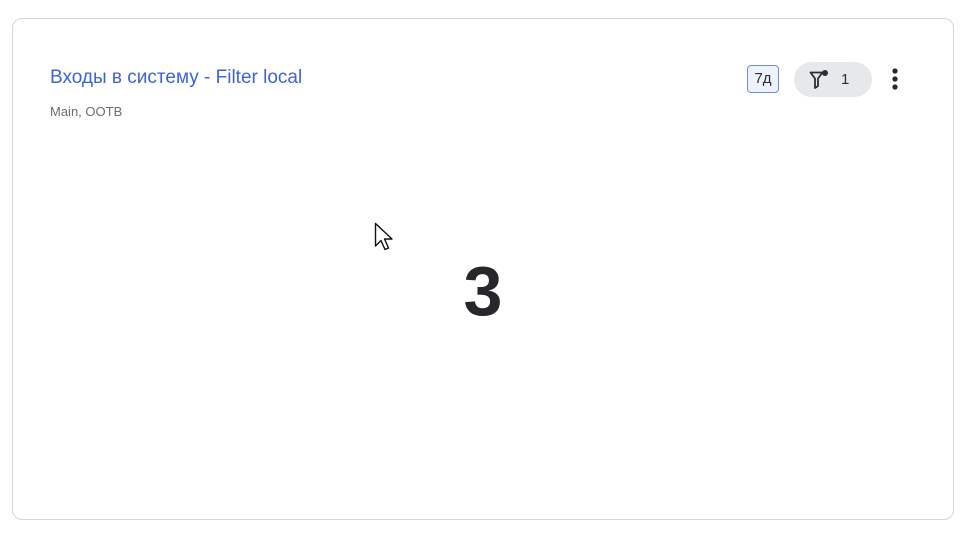 This screenshot has width=974, height=539. I want to click on filter-icon, so click(818, 79).